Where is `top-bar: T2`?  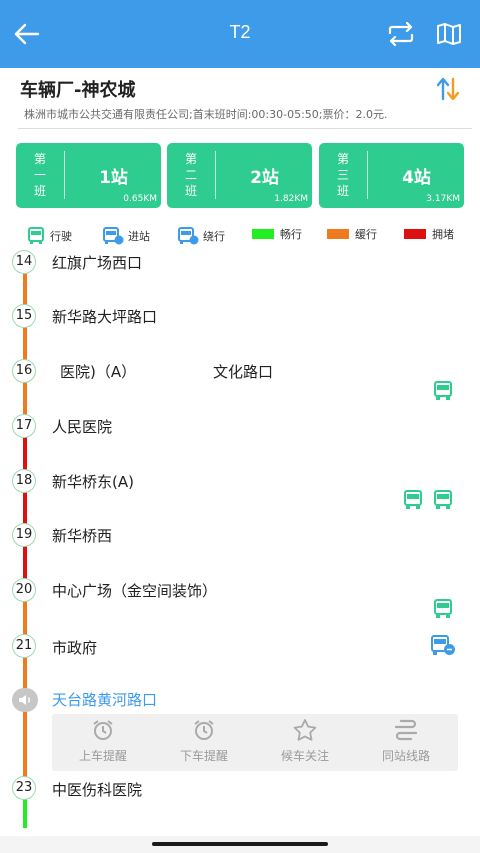
top-bar: T2 is located at coordinates (240, 34).